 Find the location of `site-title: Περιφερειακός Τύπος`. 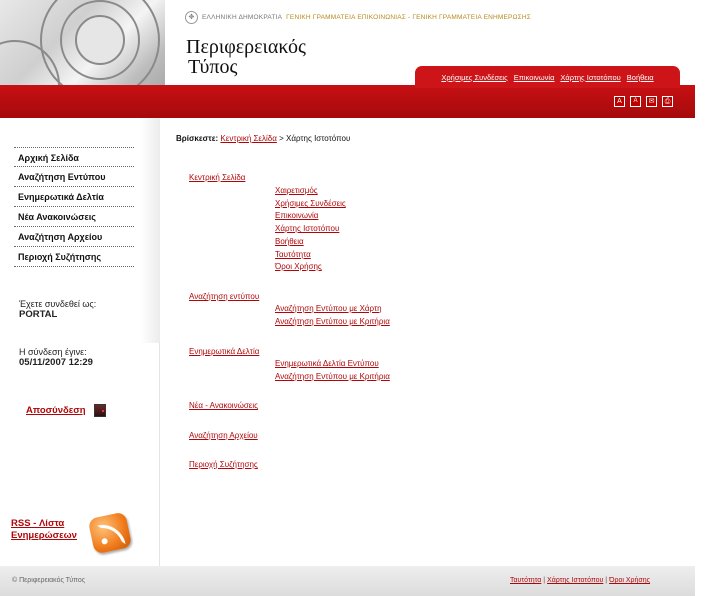

site-title: Περιφερειακός Τύπος is located at coordinates (246, 57).